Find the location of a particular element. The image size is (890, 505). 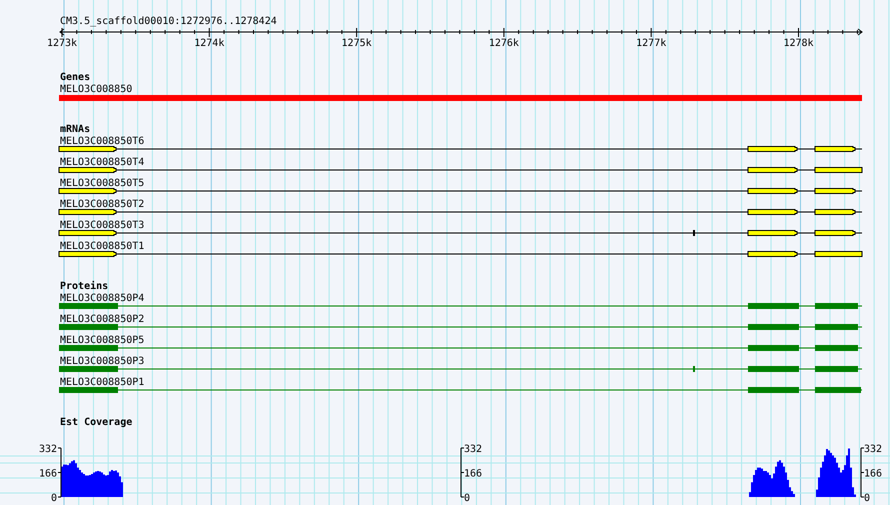

transcript-name: MELO3C008850T3 is located at coordinates (102, 225).